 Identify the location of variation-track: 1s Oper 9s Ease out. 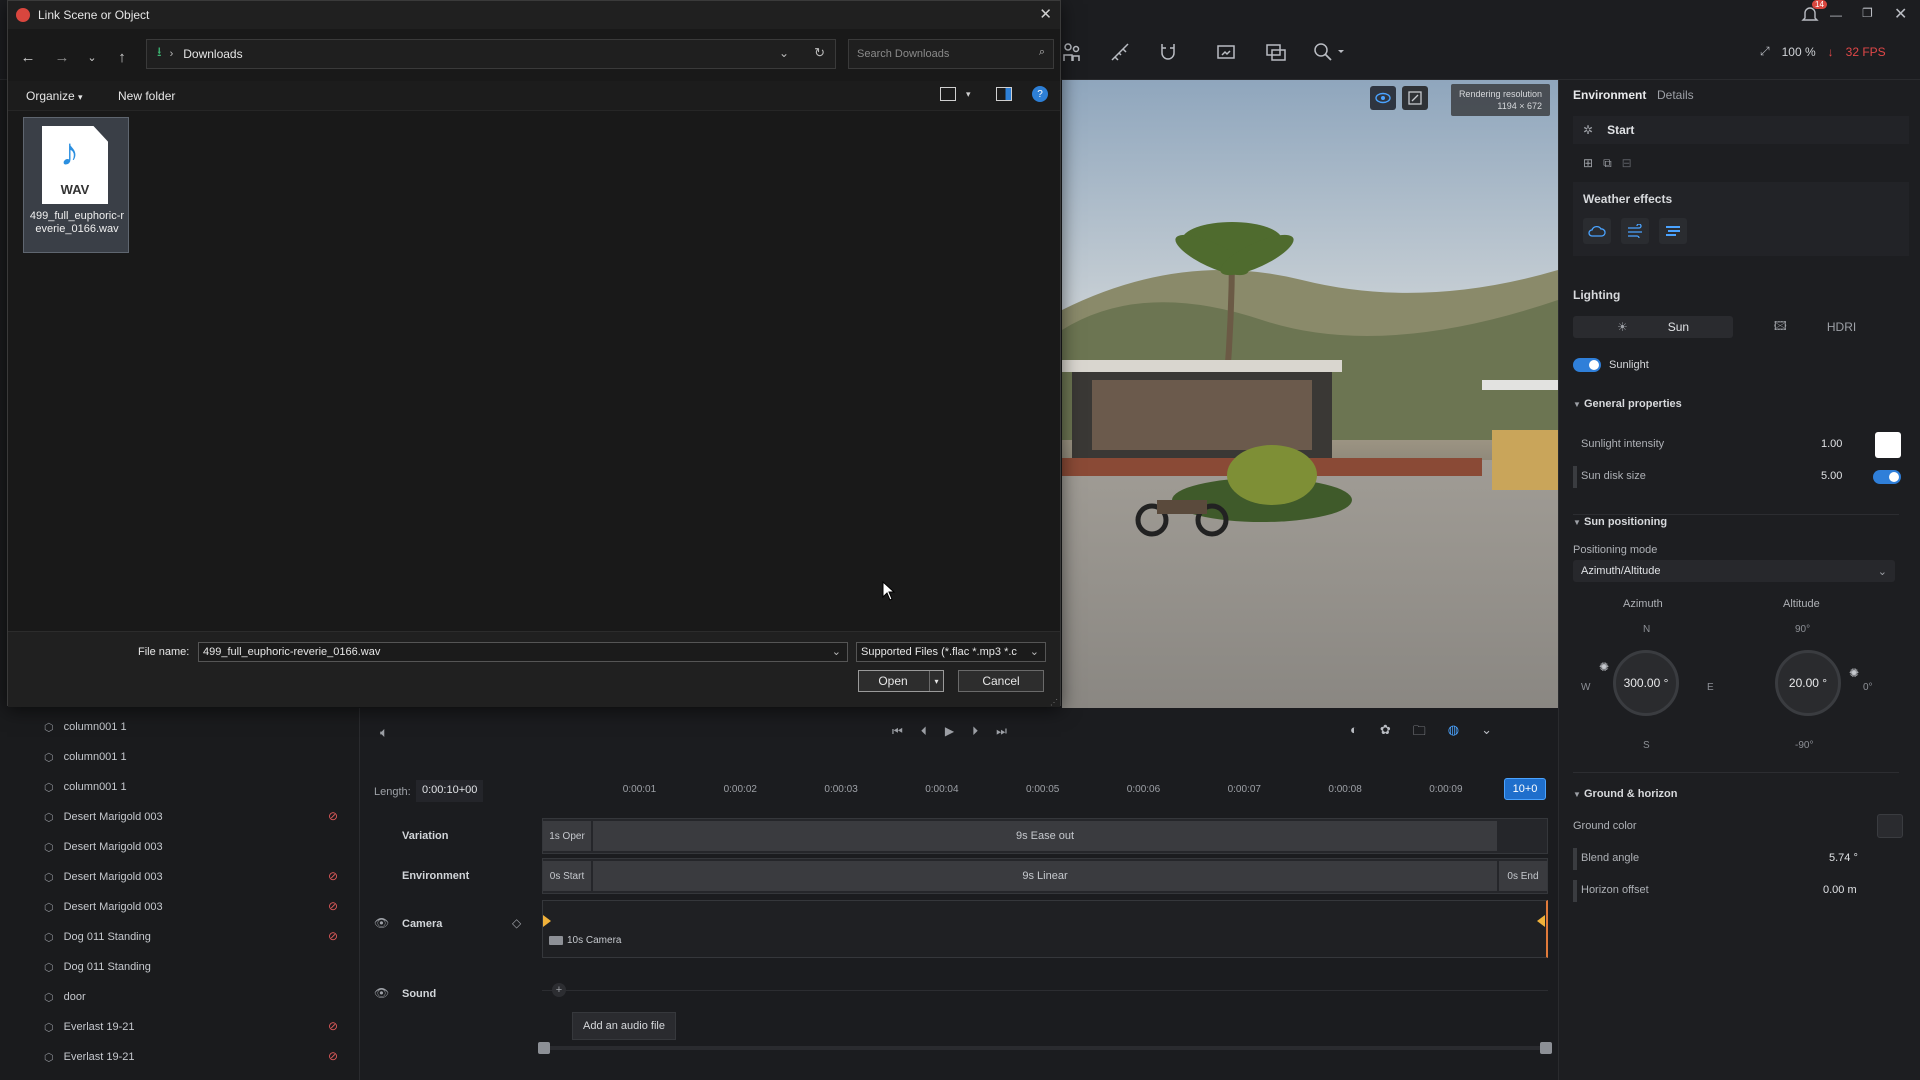
(1045, 836).